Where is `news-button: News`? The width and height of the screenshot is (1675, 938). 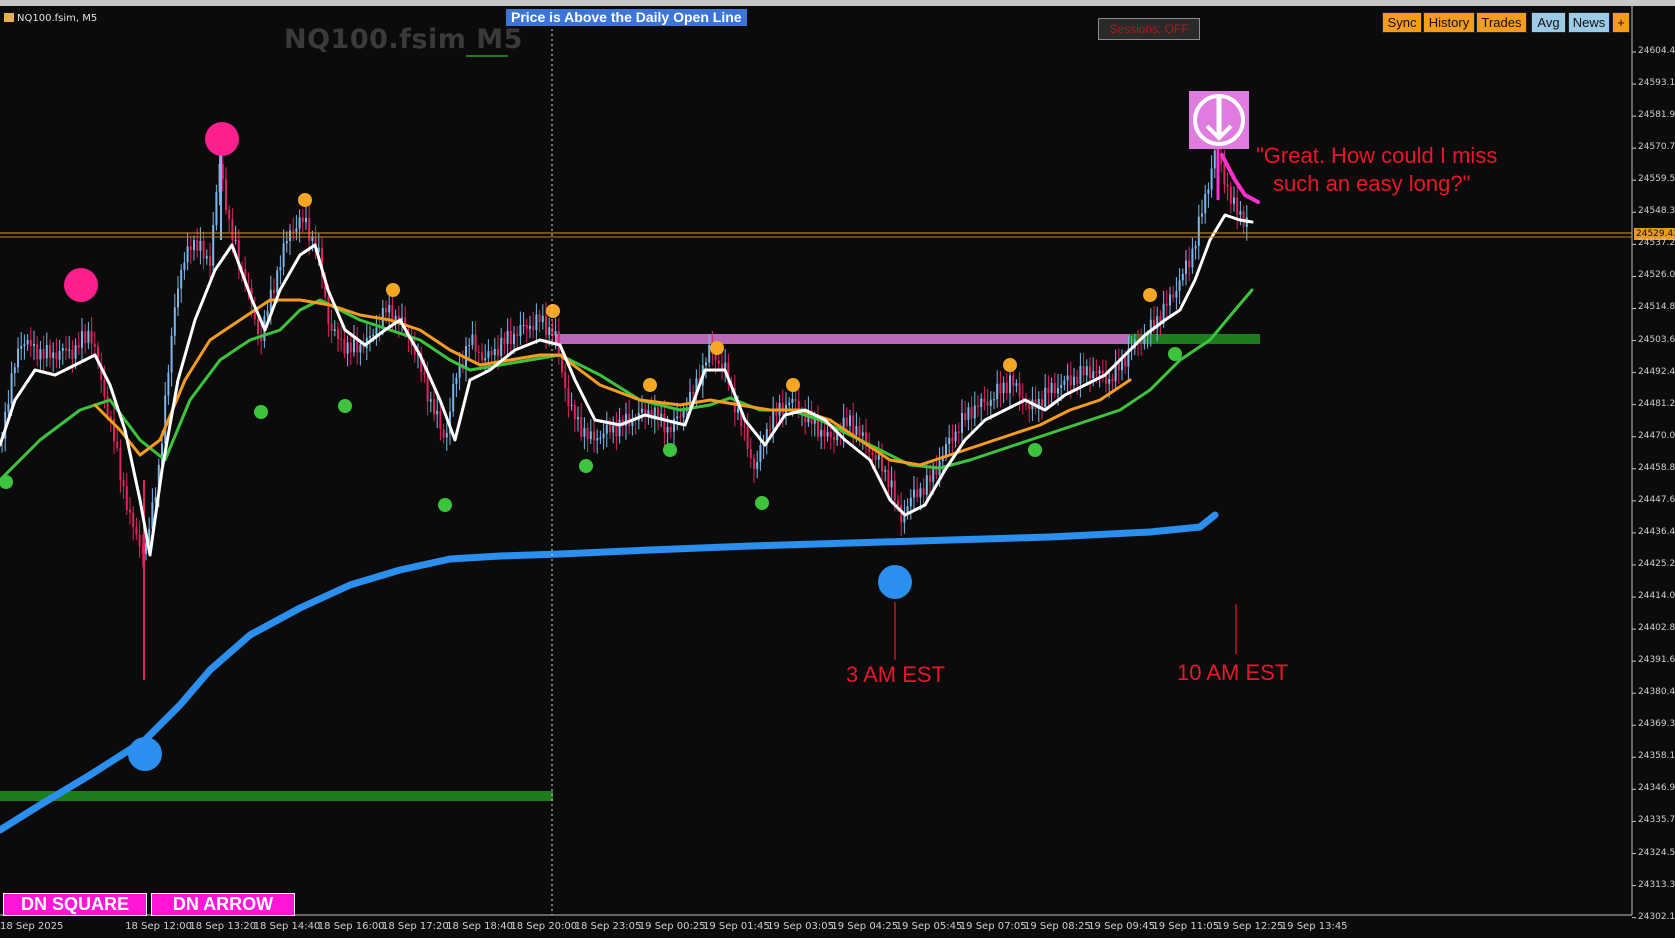
news-button: News is located at coordinates (1589, 22).